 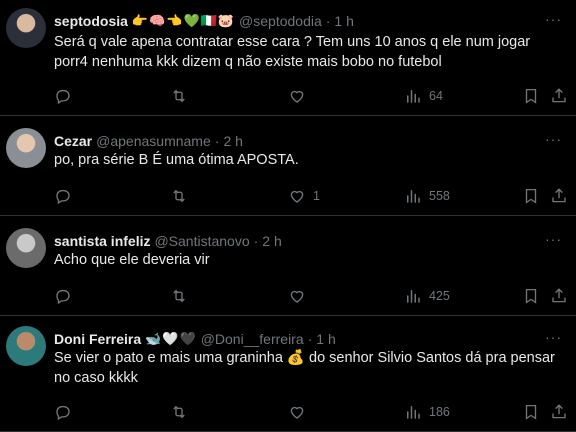 I want to click on views-button: 425, so click(x=427, y=296).